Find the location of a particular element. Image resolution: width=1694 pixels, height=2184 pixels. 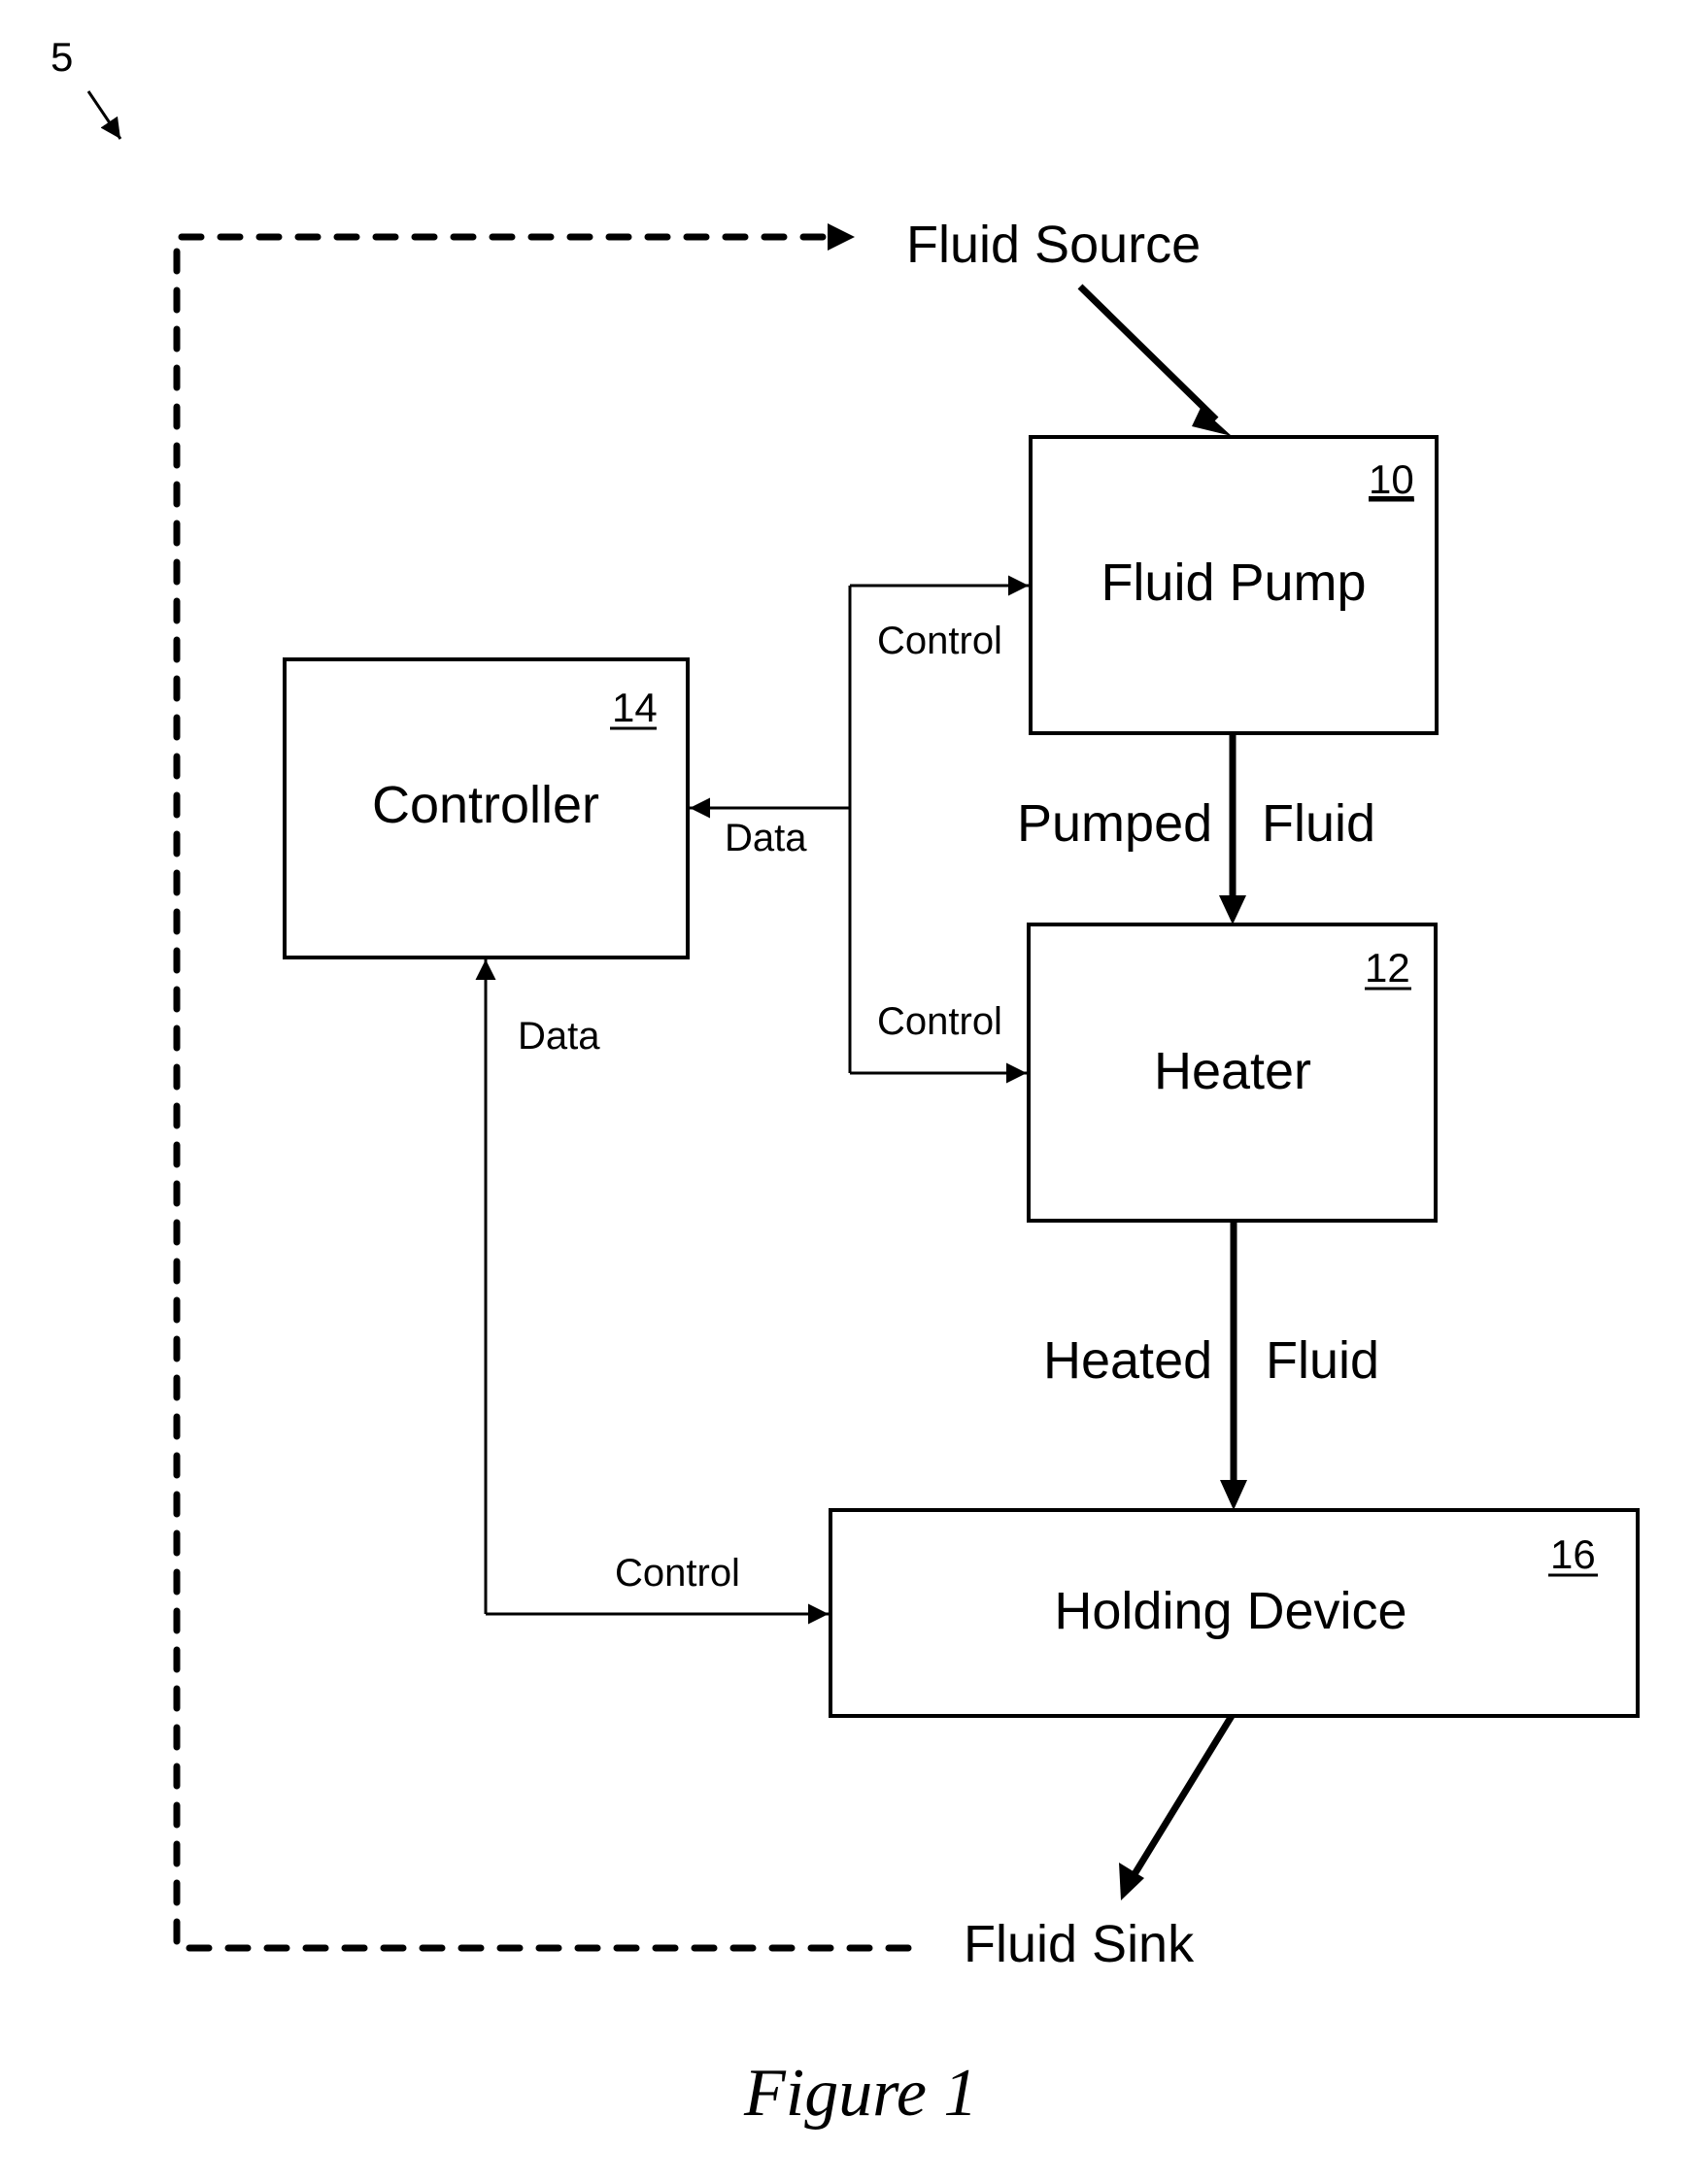

controller-ref: 14 is located at coordinates (635, 707).